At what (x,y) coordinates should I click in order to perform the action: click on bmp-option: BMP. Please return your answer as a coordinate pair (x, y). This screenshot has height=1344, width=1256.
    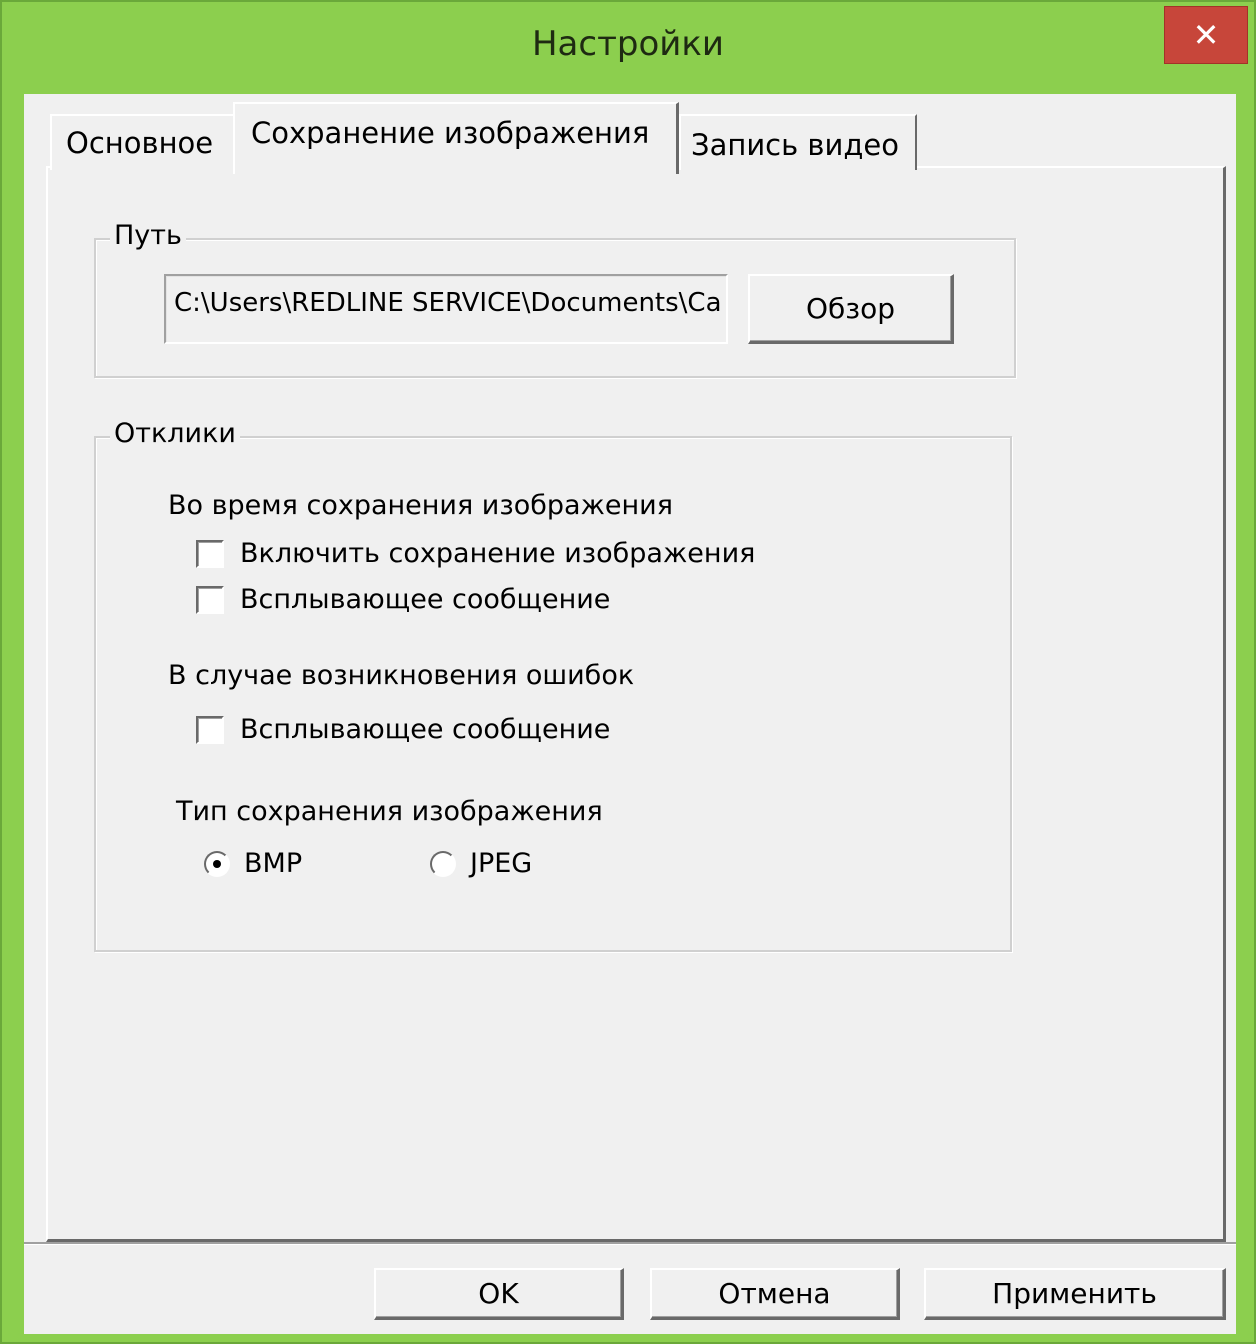
    Looking at the image, I should click on (253, 863).